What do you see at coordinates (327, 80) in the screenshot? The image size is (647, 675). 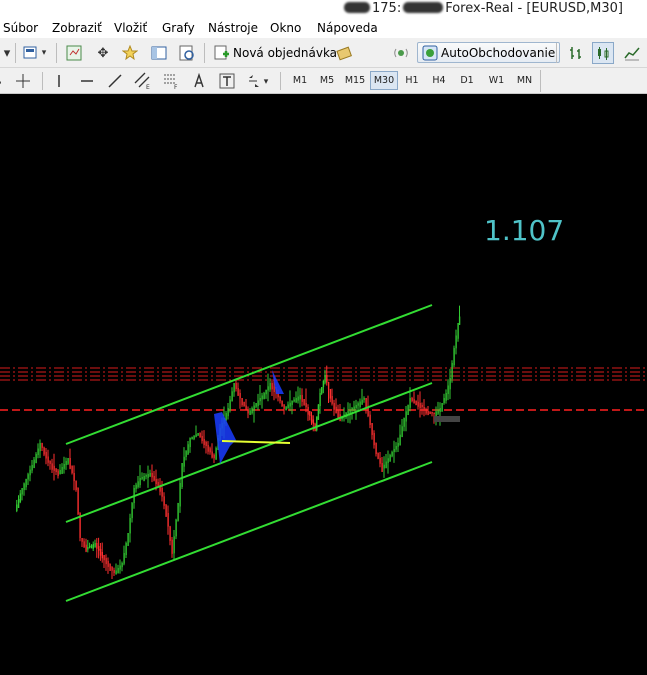 I see `timeframe-m5: M5` at bounding box center [327, 80].